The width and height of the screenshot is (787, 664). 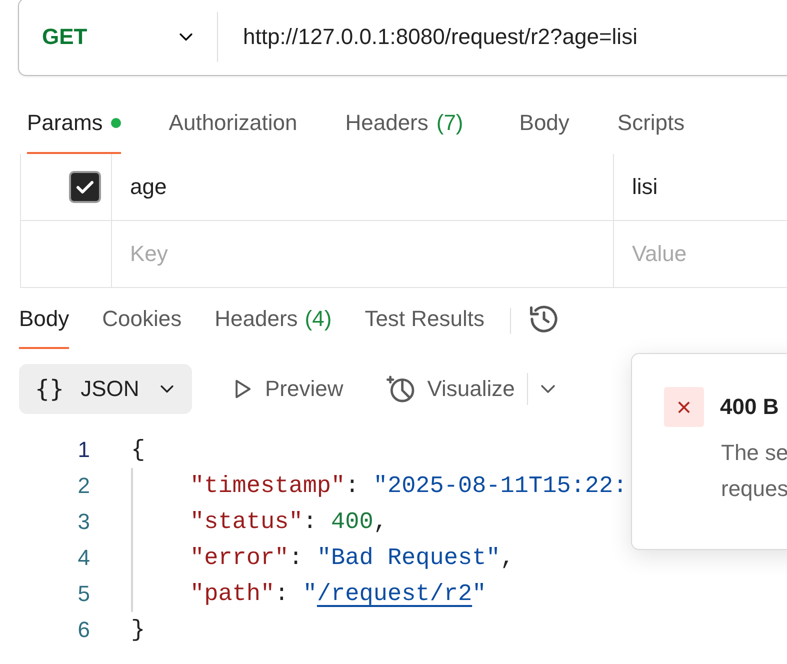 What do you see at coordinates (83, 594) in the screenshot?
I see `line-number: 5` at bounding box center [83, 594].